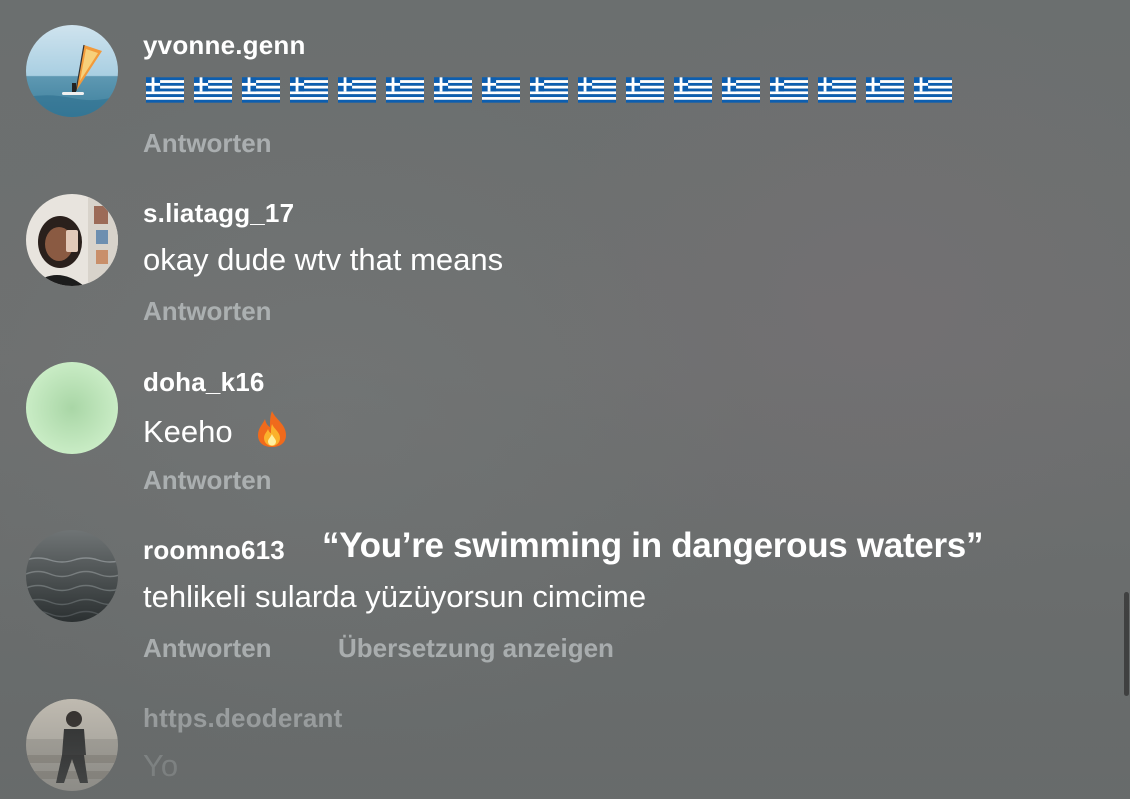 The image size is (1130, 799). I want to click on show-translation-button: Übersetzung anzeigen, so click(476, 648).